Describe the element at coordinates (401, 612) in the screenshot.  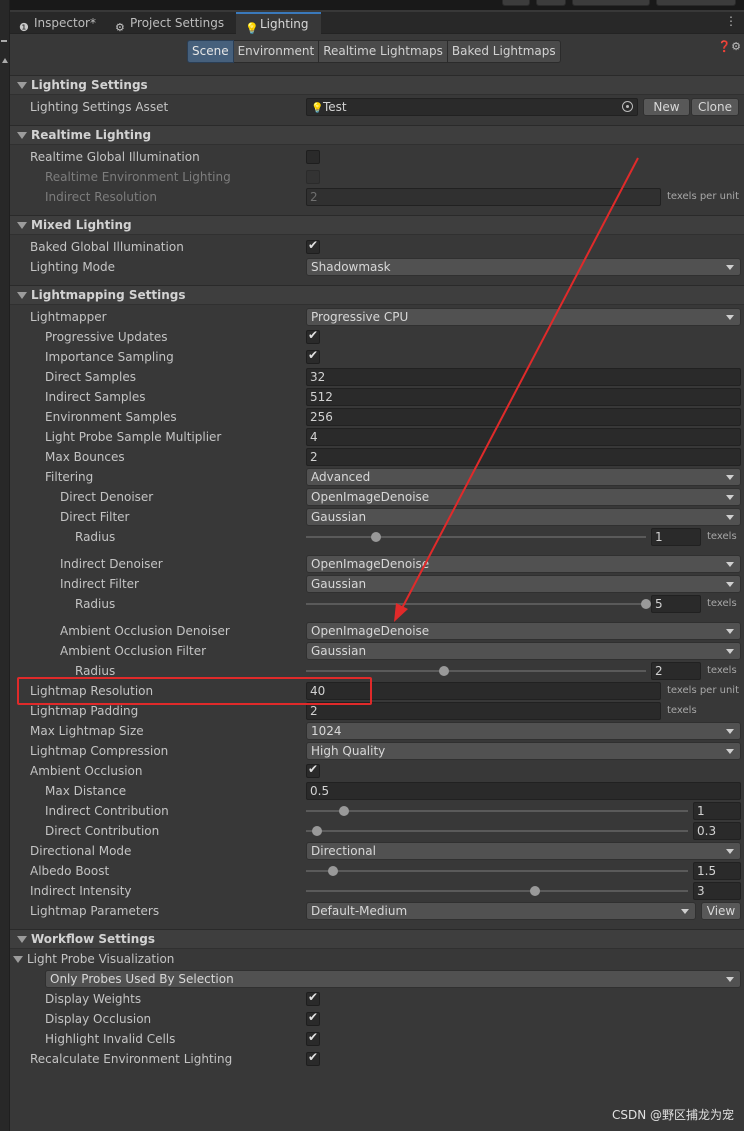
I see `annotation-arrow-head` at that location.